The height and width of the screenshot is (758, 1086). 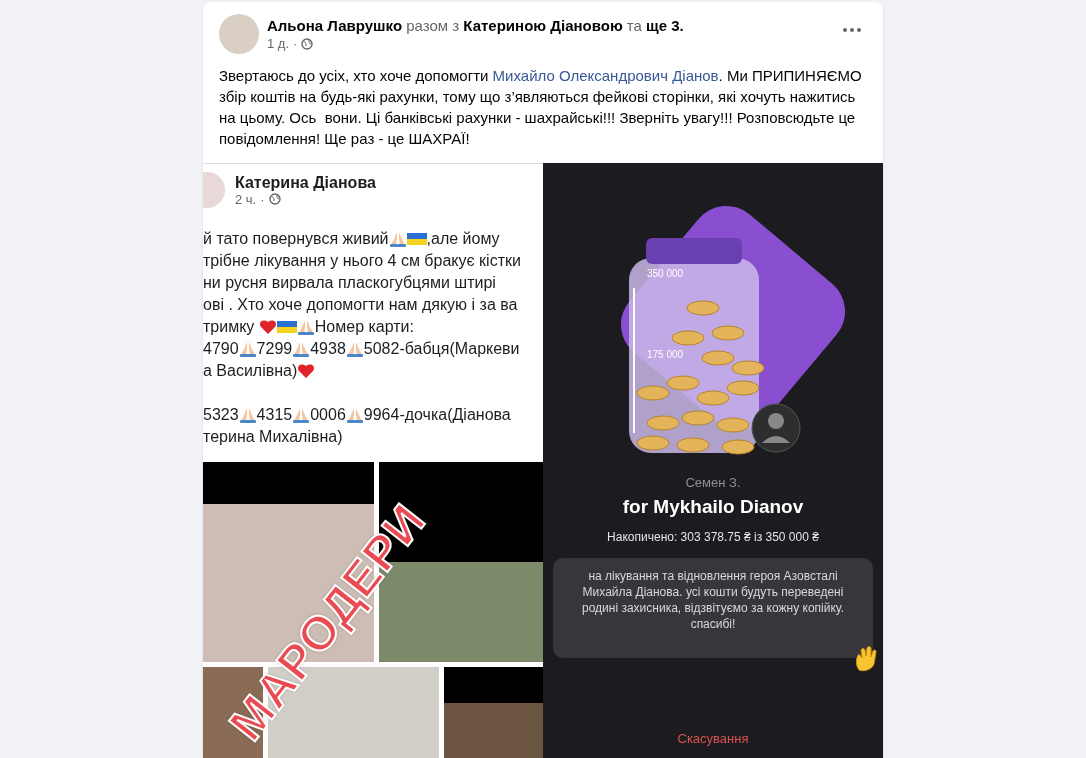 What do you see at coordinates (229, 327) in the screenshot?
I see `screenshot-text: тримку` at bounding box center [229, 327].